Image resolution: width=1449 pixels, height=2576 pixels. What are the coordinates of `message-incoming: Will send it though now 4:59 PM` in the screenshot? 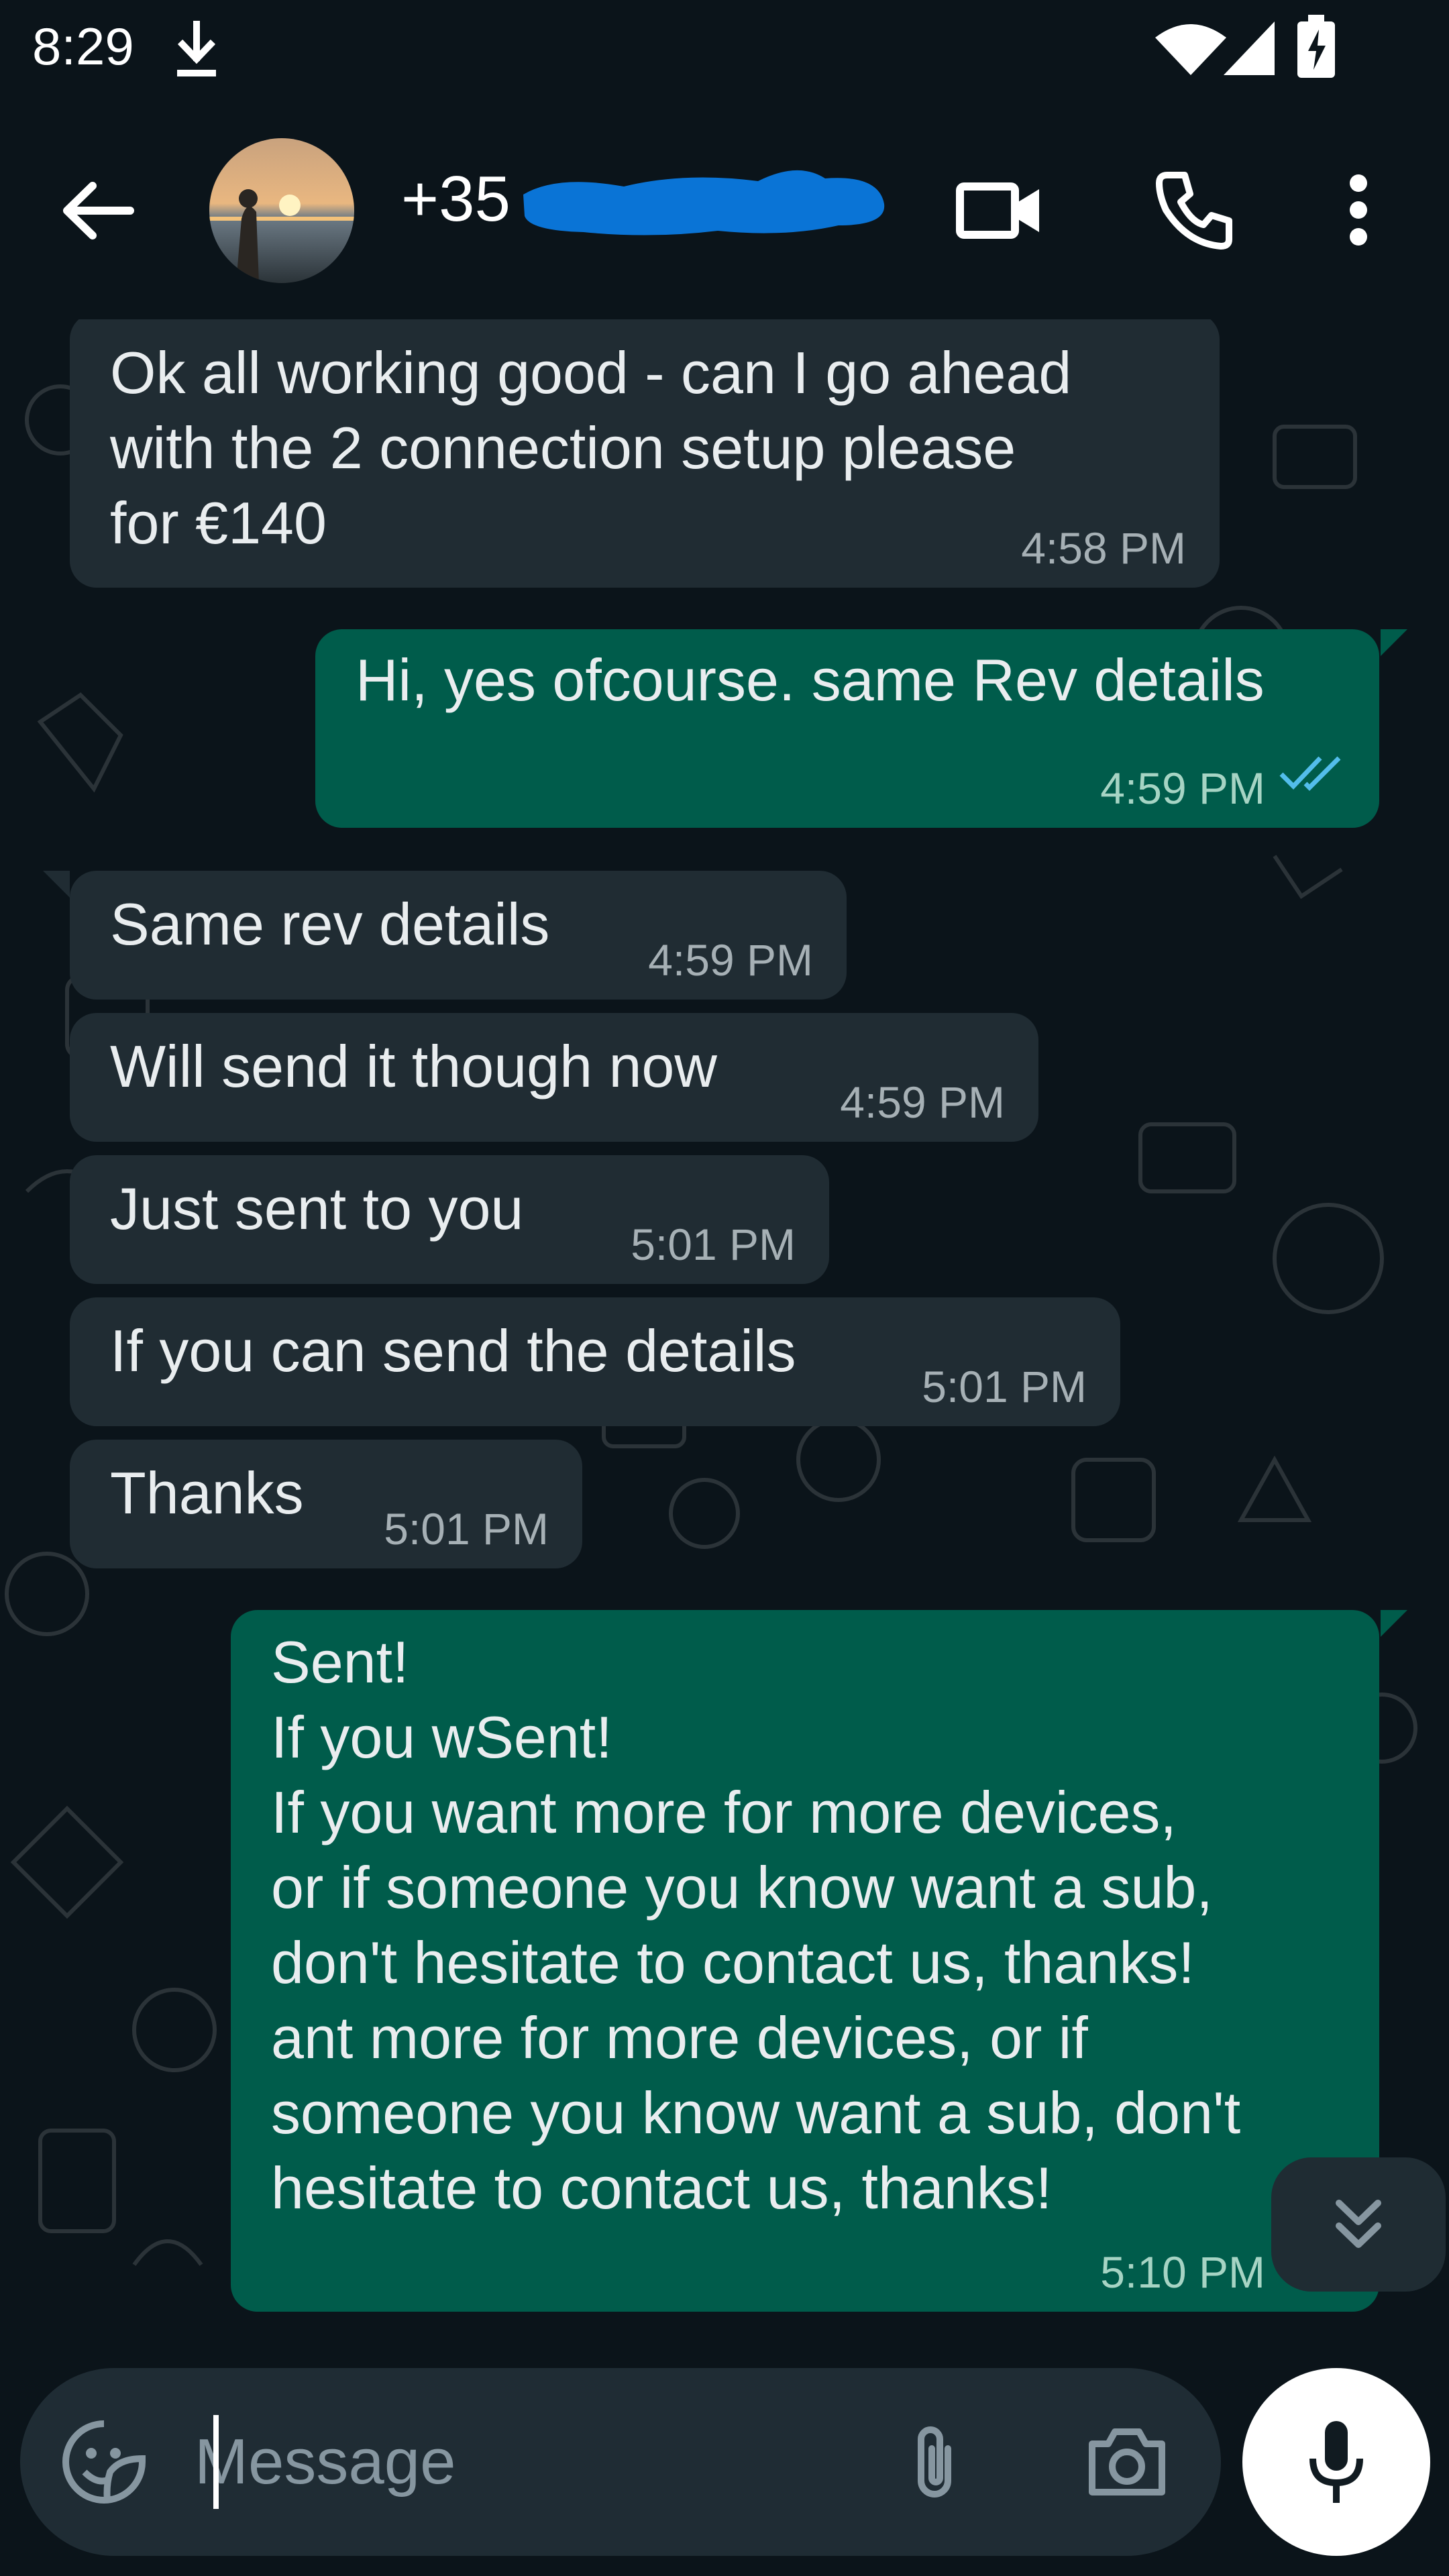 It's located at (554, 1077).